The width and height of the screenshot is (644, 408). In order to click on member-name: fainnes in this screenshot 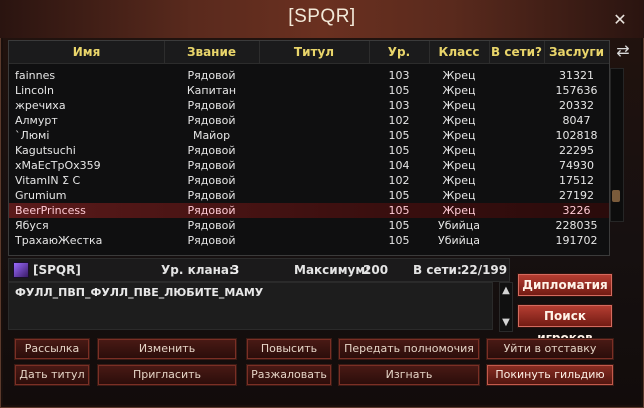, I will do `click(35, 75)`.